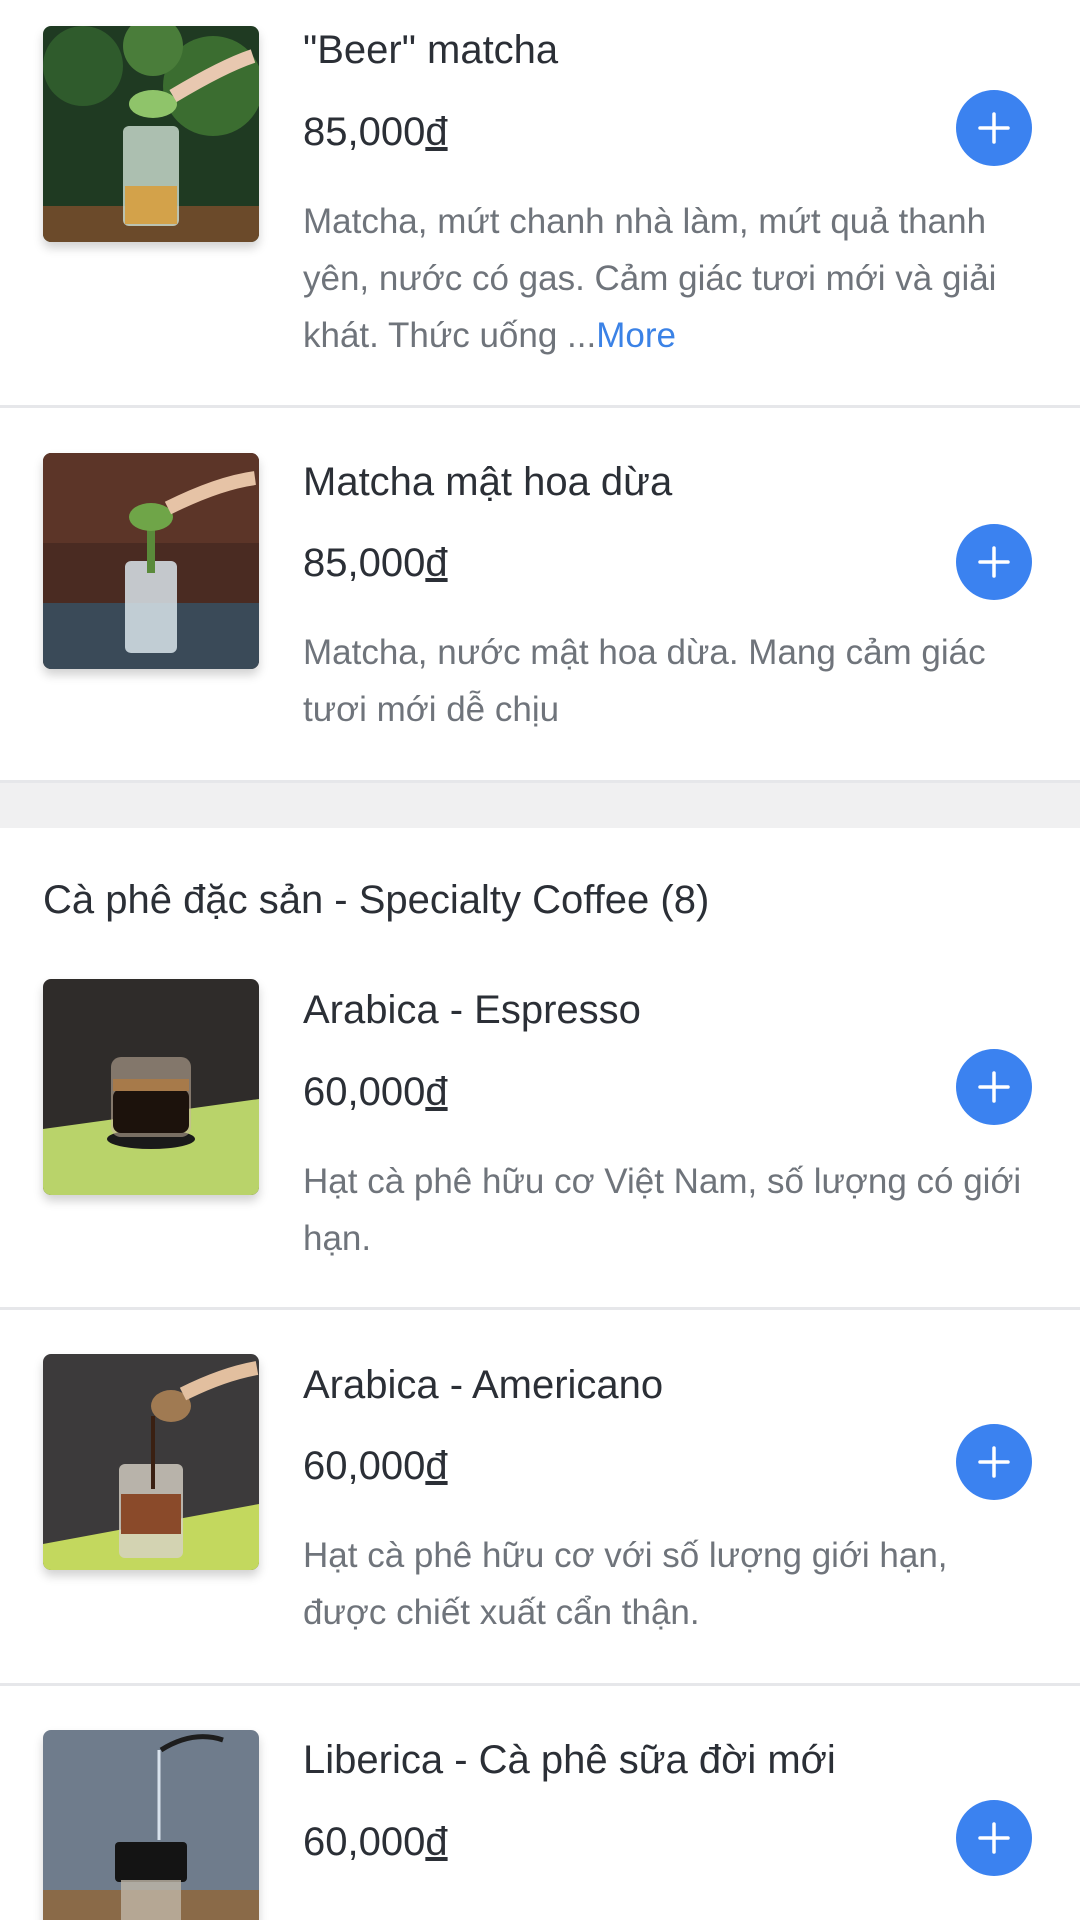  Describe the element at coordinates (431, 50) in the screenshot. I see `item-name: "Beer" matcha` at that location.